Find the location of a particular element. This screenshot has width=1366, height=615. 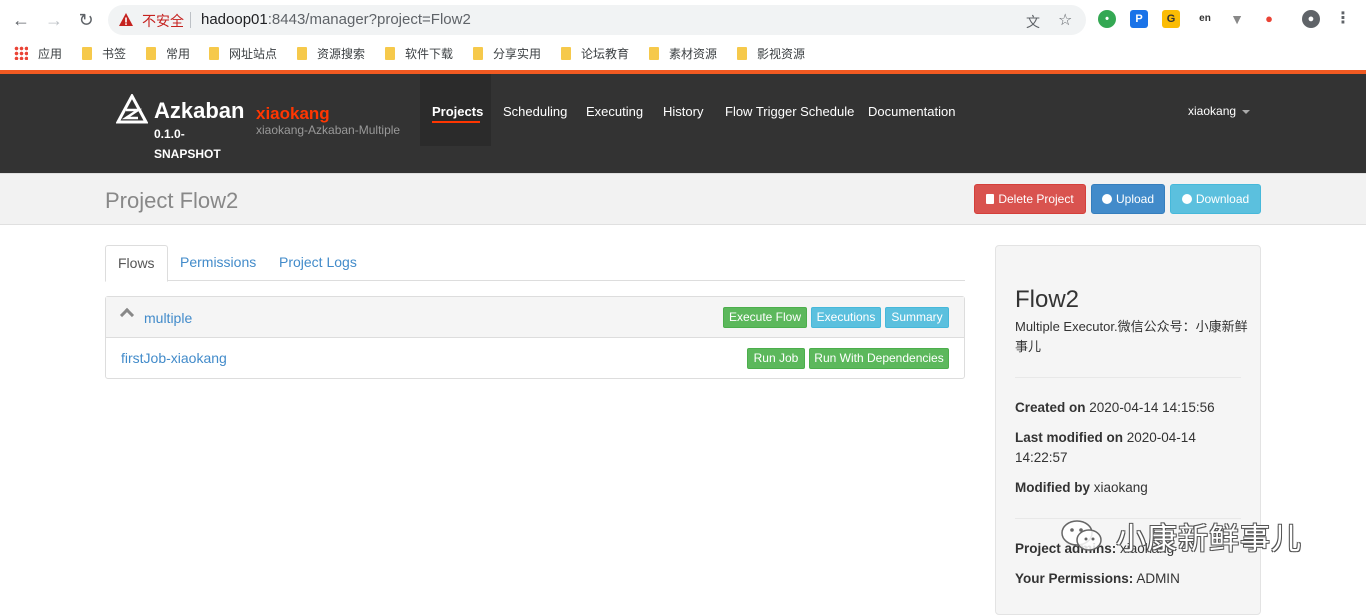

chevron-up-icon is located at coordinates (127, 315).